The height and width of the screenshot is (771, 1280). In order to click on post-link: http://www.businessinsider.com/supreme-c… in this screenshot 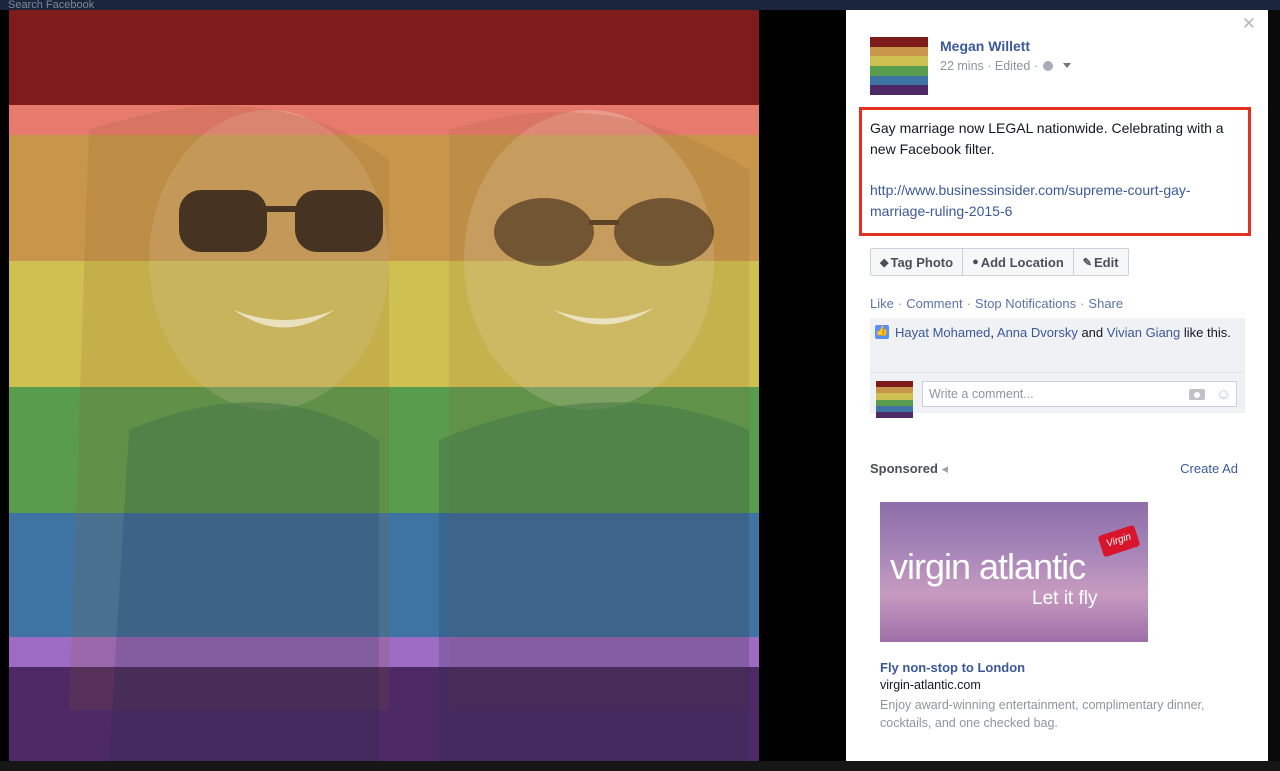, I will do `click(1060, 201)`.